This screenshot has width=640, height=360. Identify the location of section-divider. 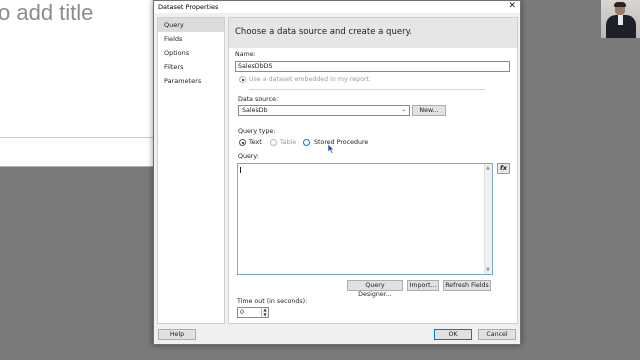
(367, 89).